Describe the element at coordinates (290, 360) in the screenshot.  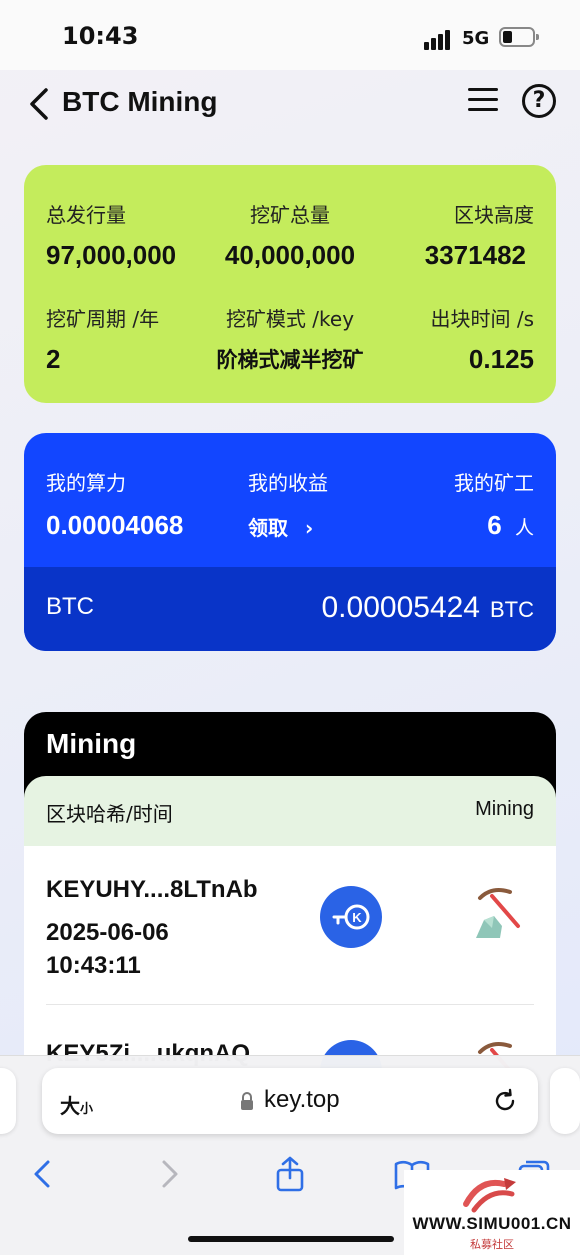
I see `stat-value: 阶梯式减半挖矿` at that location.